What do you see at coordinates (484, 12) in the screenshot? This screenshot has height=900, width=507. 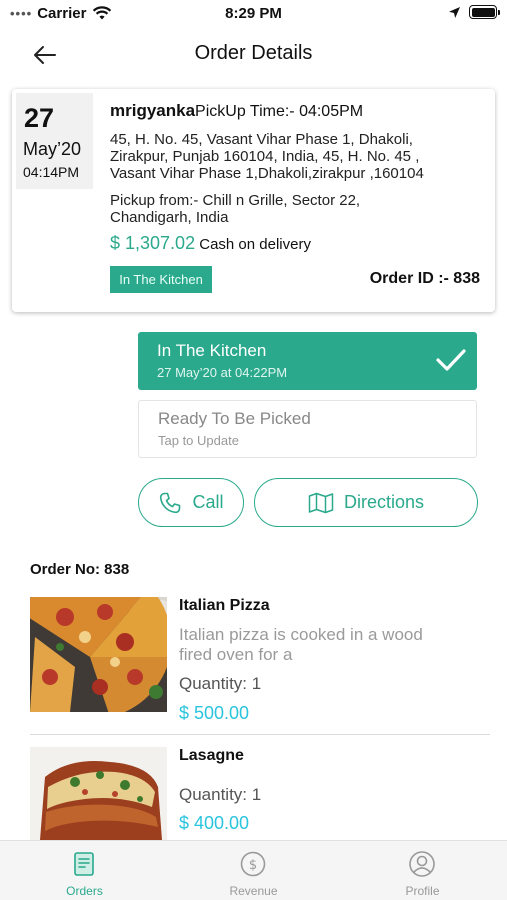 I see `battery-icon` at bounding box center [484, 12].